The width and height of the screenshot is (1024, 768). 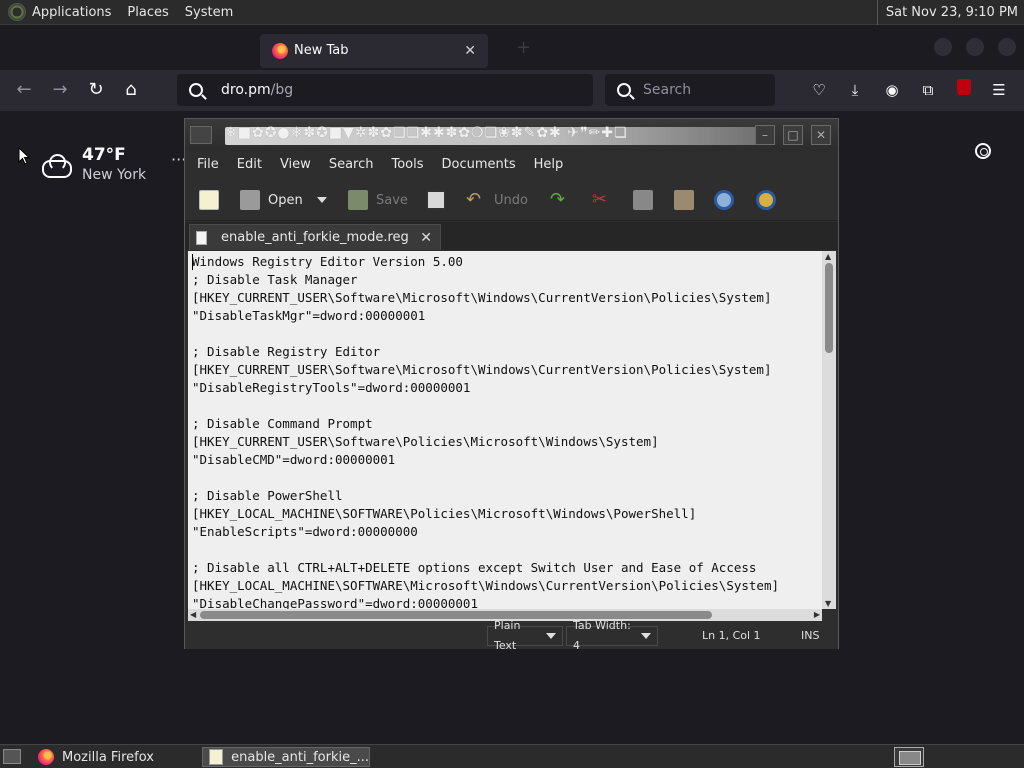 I want to click on taskbar-item-label: Mozilla Firefox, so click(x=108, y=757).